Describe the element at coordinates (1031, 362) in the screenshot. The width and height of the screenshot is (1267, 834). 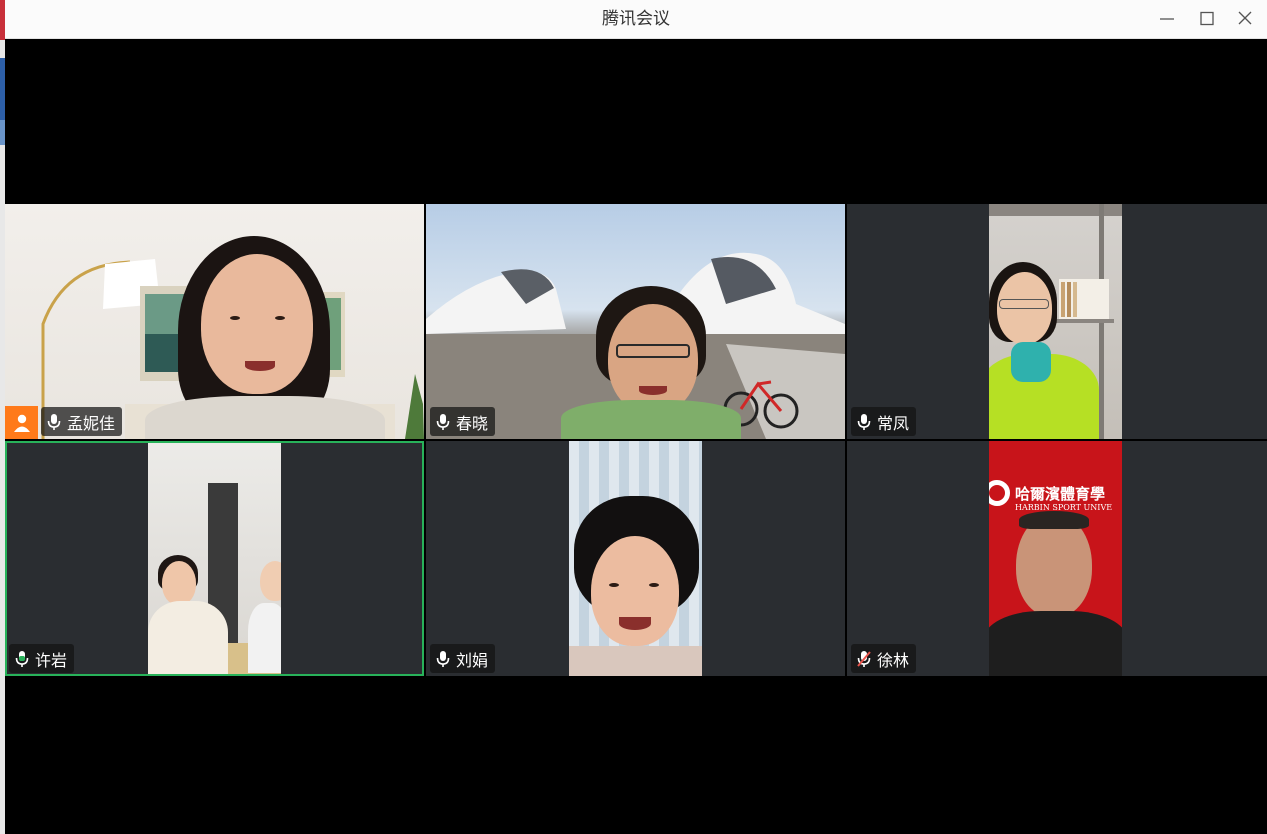
I see `person-scarf` at that location.